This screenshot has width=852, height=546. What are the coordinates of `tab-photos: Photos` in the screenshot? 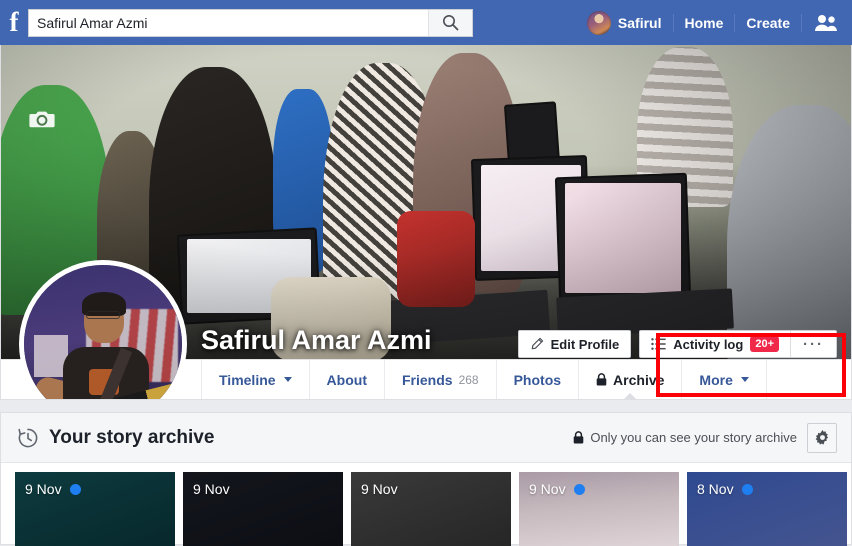 It's located at (538, 379).